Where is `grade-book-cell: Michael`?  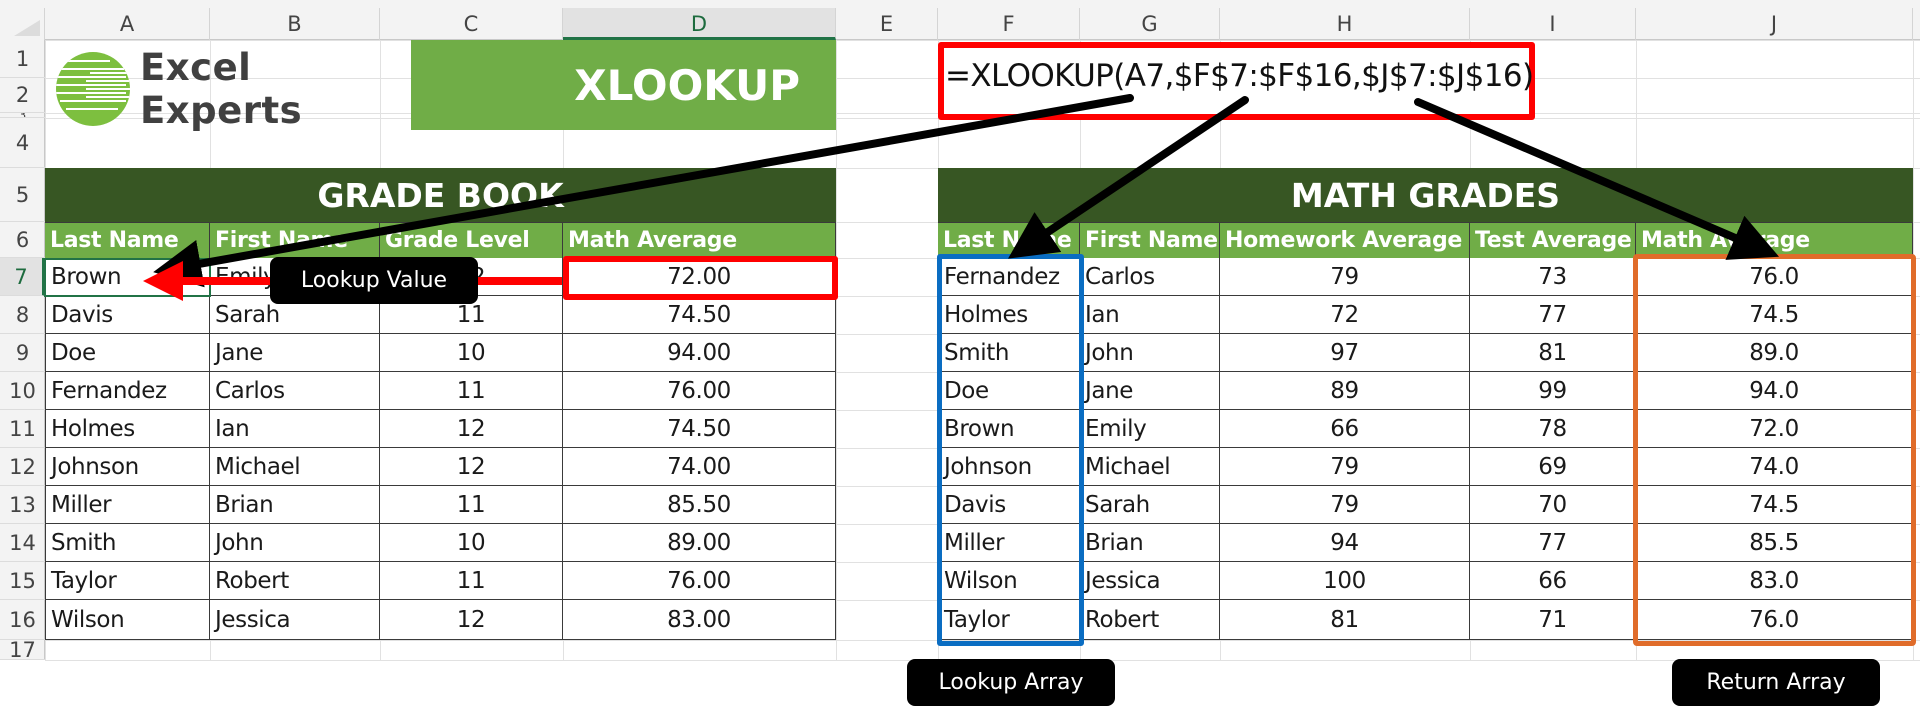 grade-book-cell: Michael is located at coordinates (295, 467).